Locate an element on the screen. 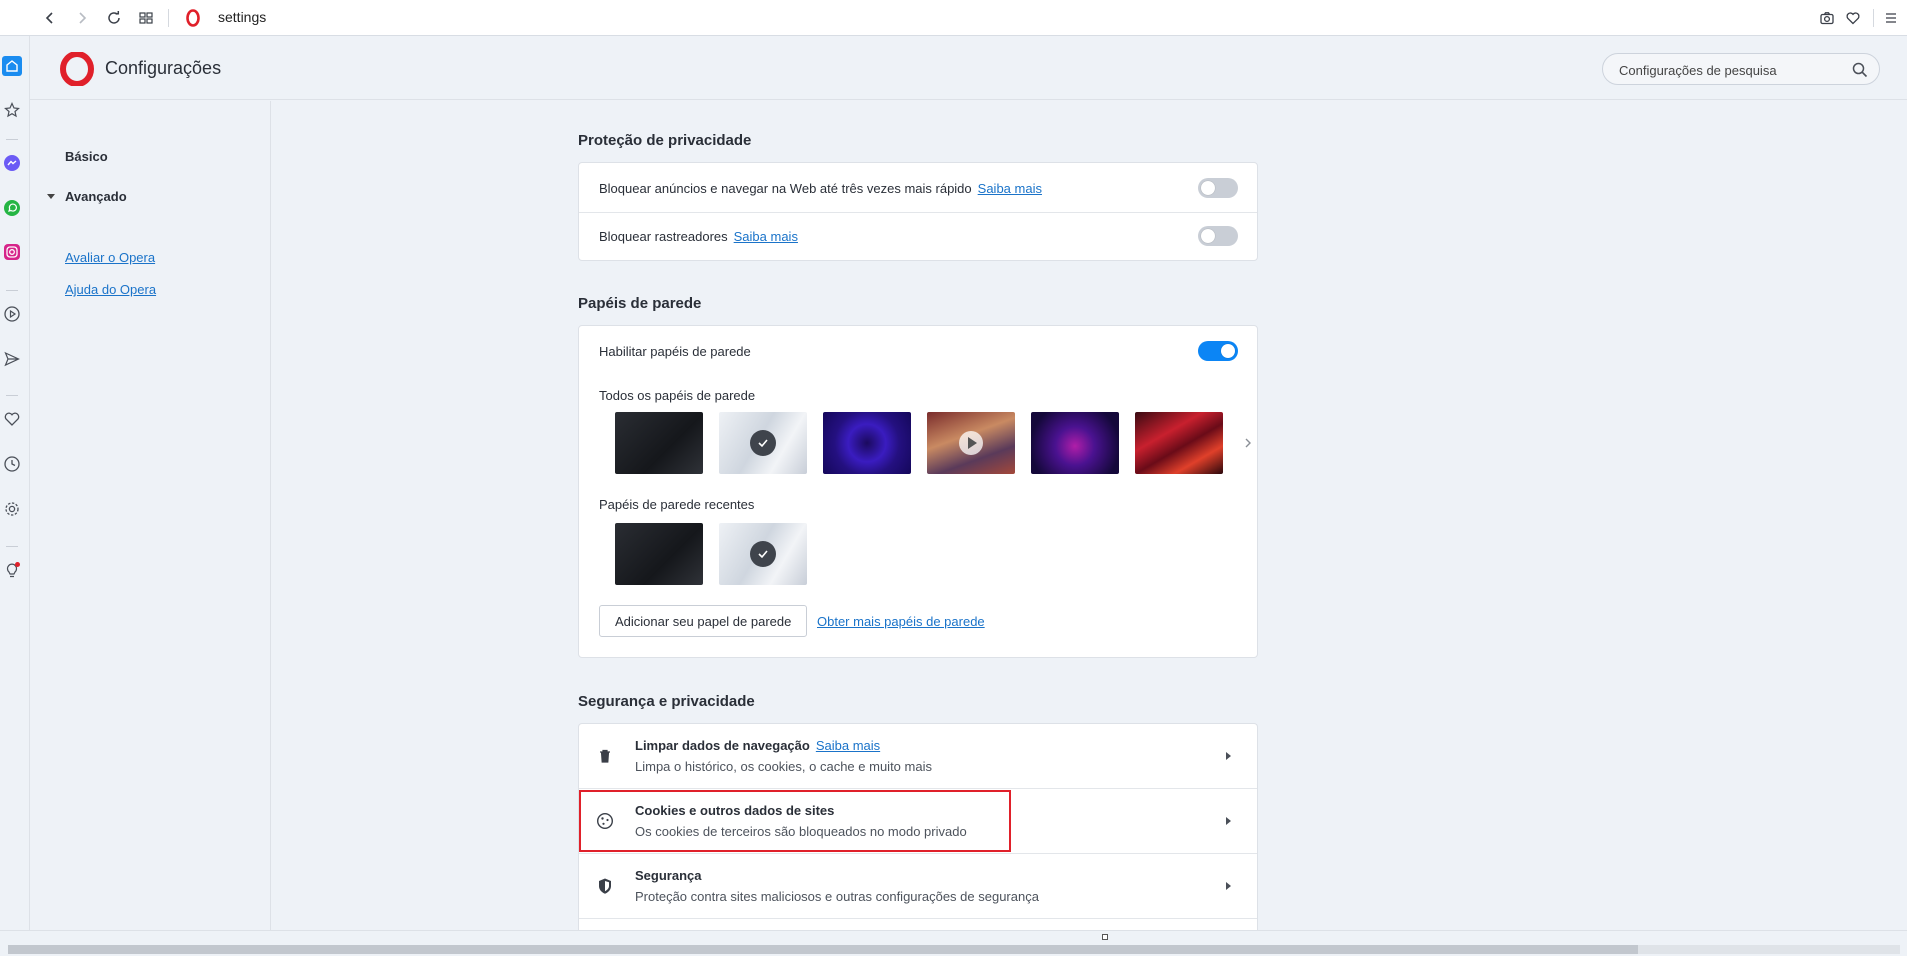  whatsapp-icon is located at coordinates (12, 208).